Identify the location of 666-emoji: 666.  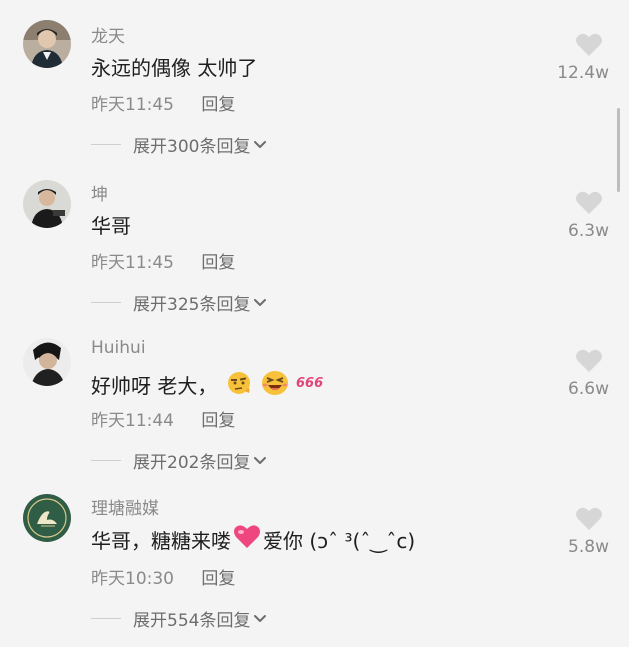
(311, 384).